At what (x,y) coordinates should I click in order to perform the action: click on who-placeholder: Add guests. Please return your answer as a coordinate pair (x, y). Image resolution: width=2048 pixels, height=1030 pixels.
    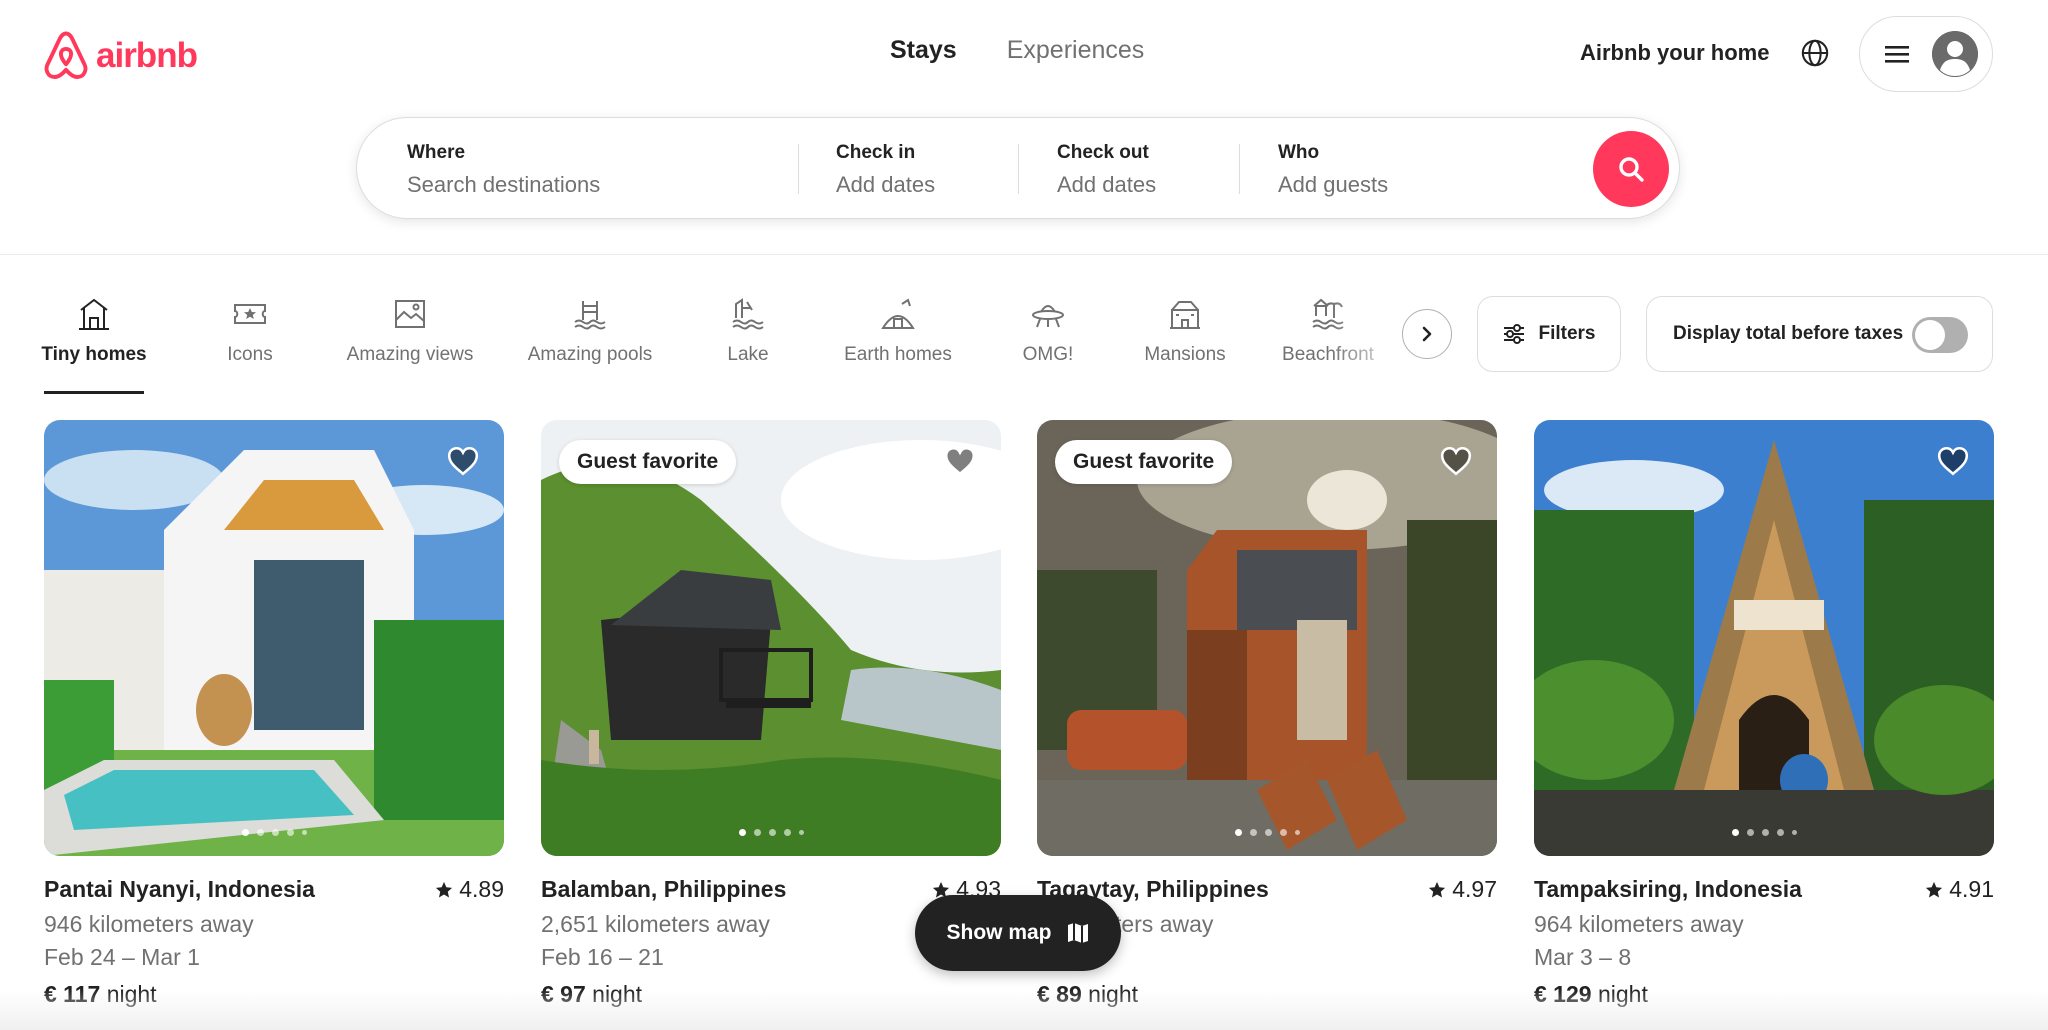
    Looking at the image, I should click on (1333, 184).